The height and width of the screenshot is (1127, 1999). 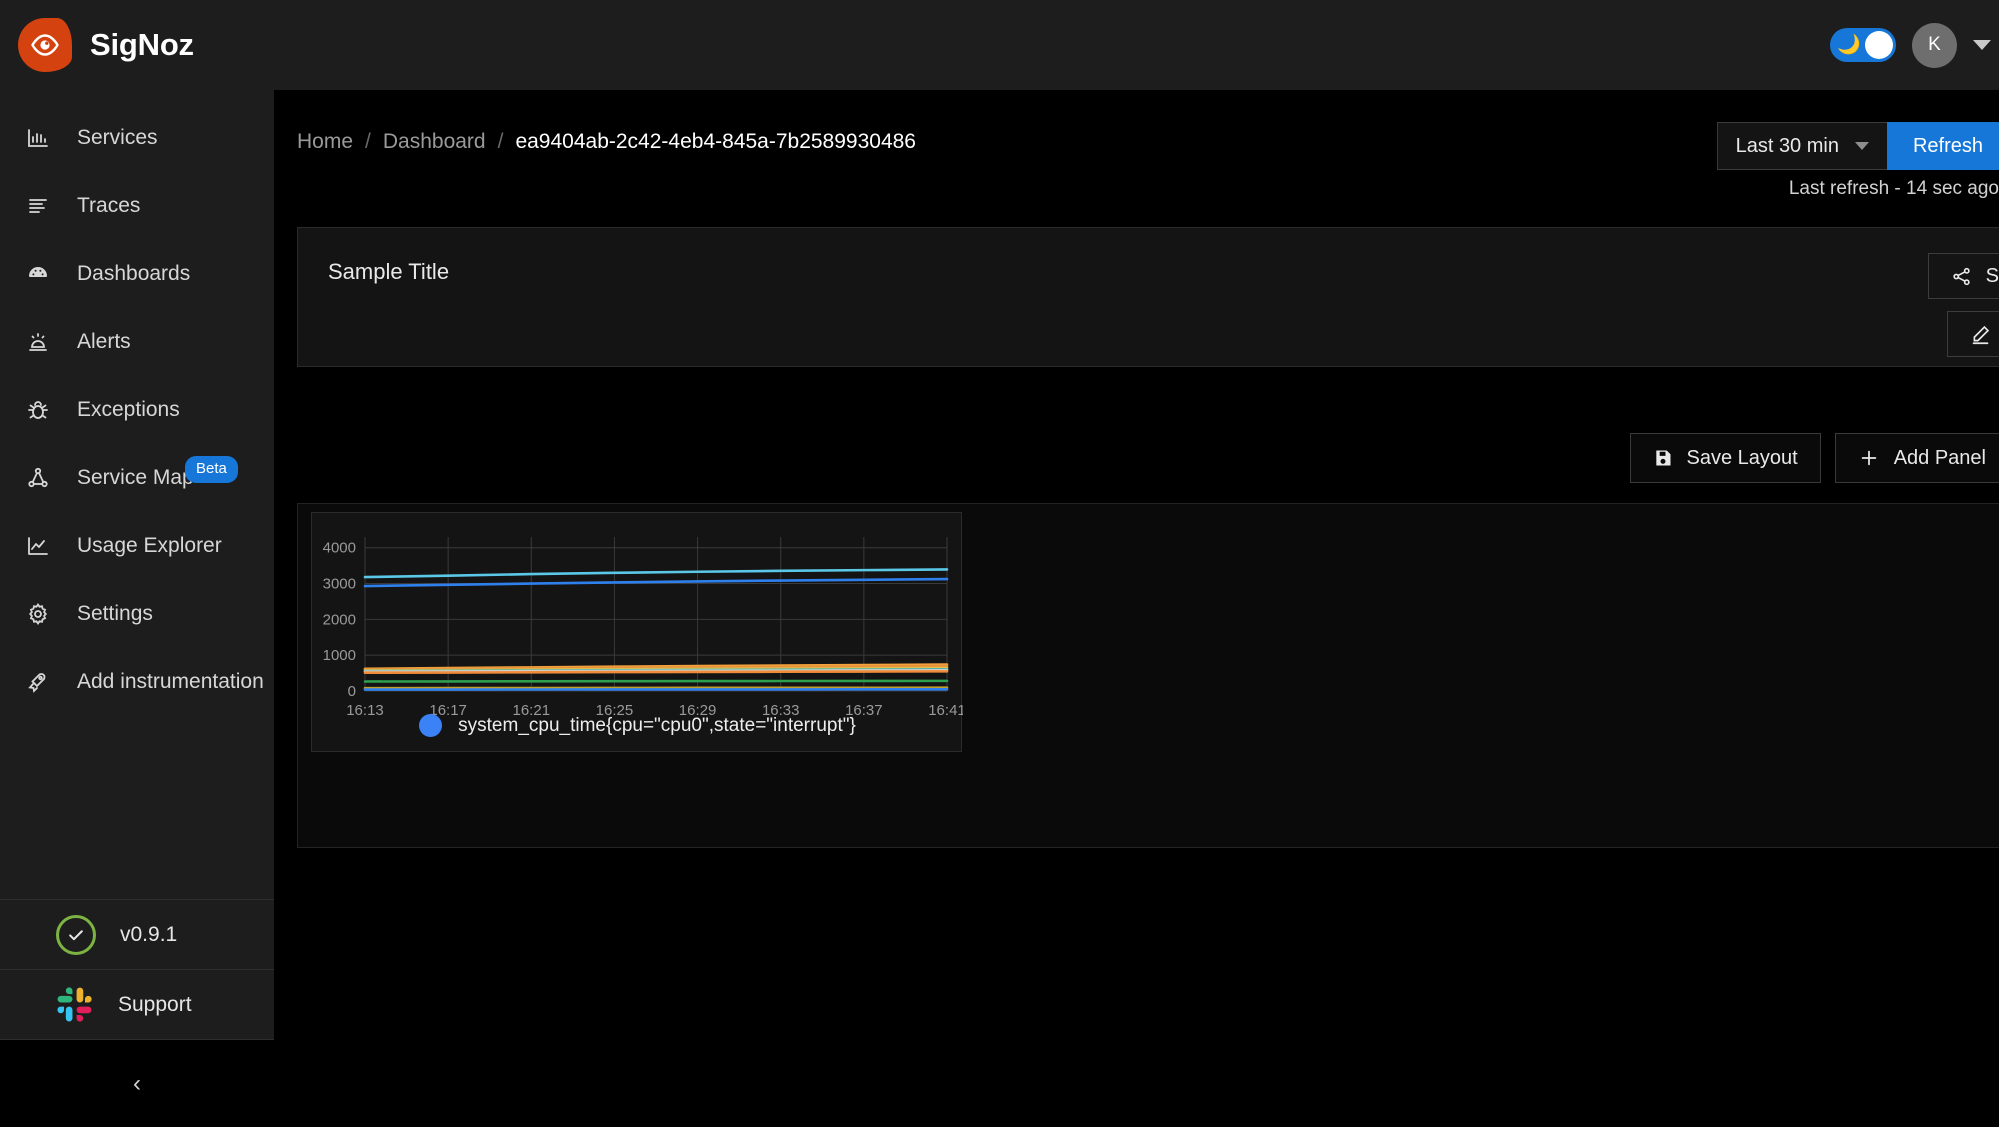 I want to click on svg-text: 0, so click(x=352, y=691).